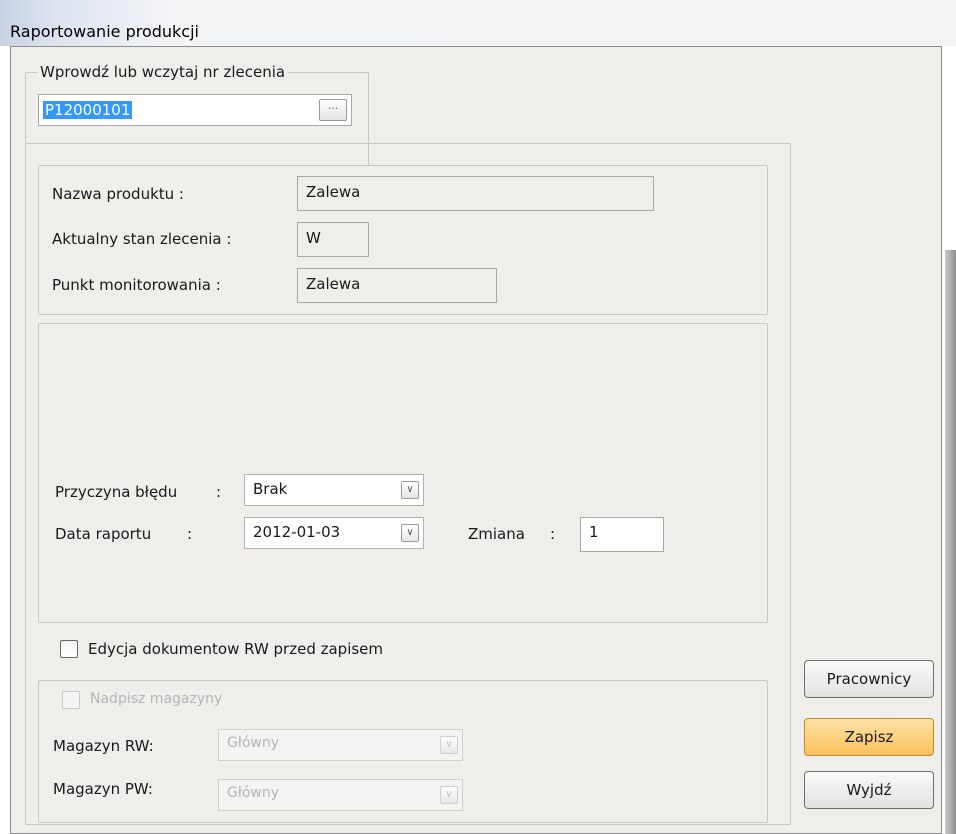 The width and height of the screenshot is (956, 834). I want to click on warehouse-rw-value: Główny, so click(253, 743).